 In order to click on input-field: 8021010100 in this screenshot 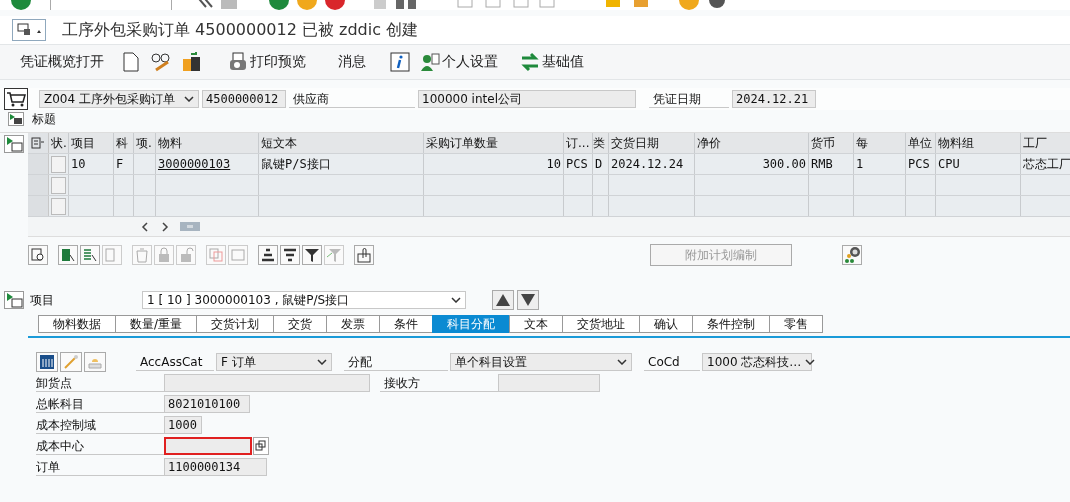, I will do `click(207, 403)`.